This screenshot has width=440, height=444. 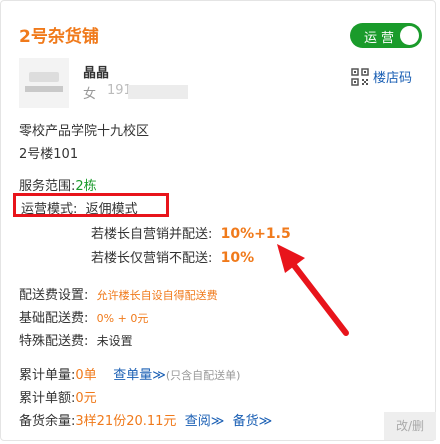 What do you see at coordinates (205, 421) in the screenshot?
I see `view-stock-link: 查阅≫` at bounding box center [205, 421].